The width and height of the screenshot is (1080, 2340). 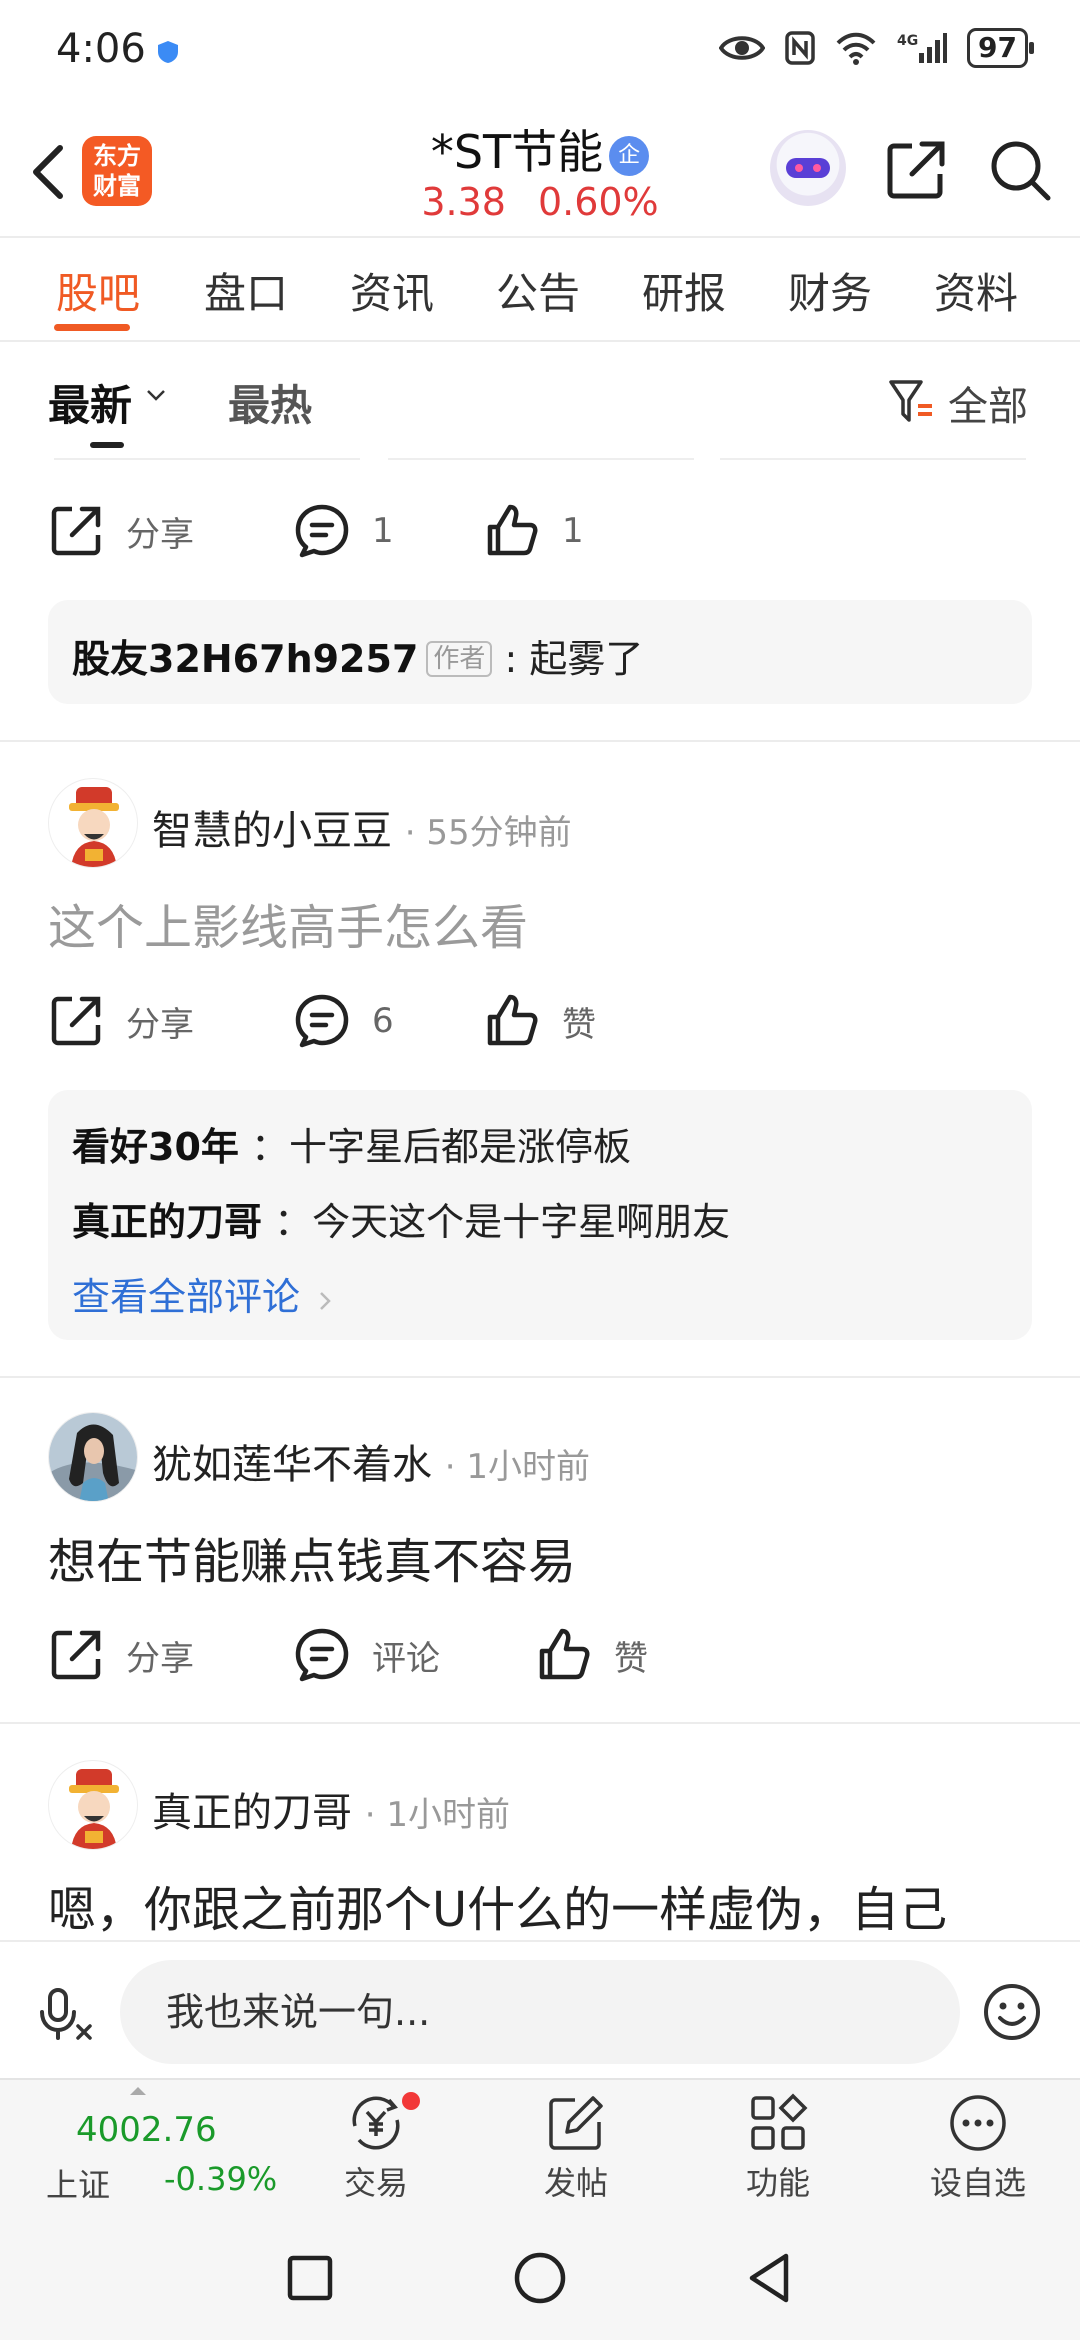 What do you see at coordinates (90, 402) in the screenshot?
I see `sort-latest: 最新` at bounding box center [90, 402].